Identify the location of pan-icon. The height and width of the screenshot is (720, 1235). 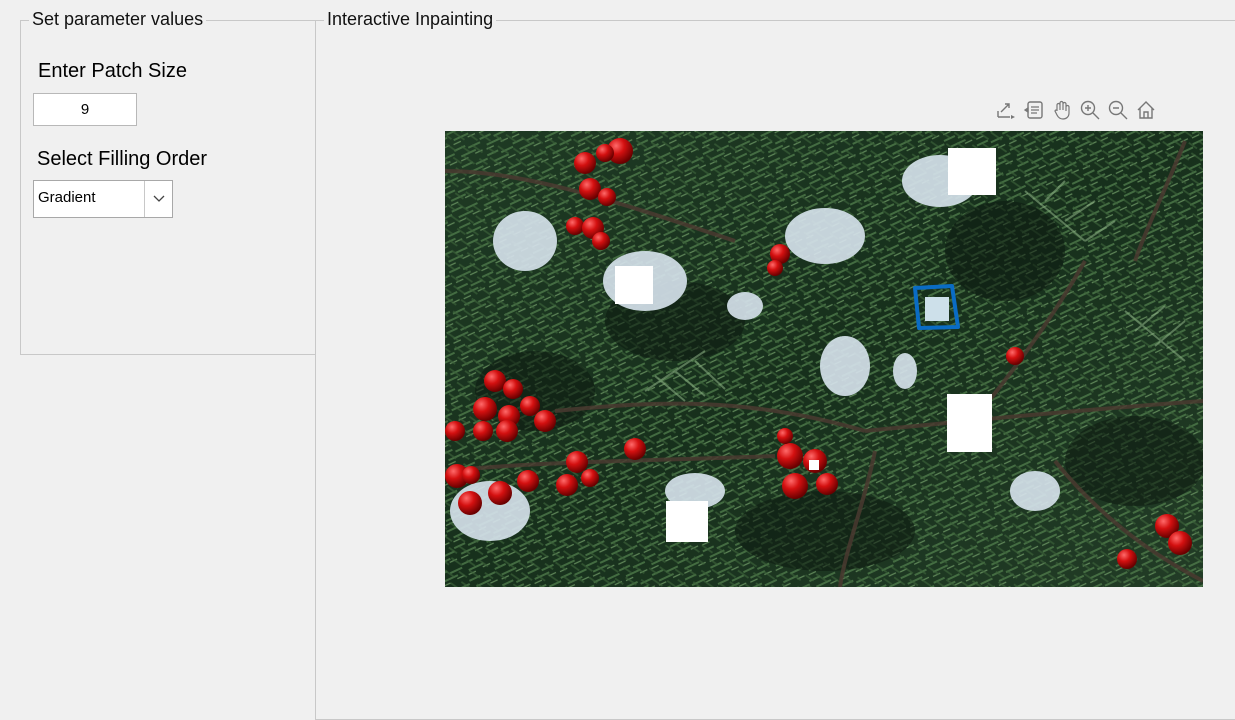
(1062, 110).